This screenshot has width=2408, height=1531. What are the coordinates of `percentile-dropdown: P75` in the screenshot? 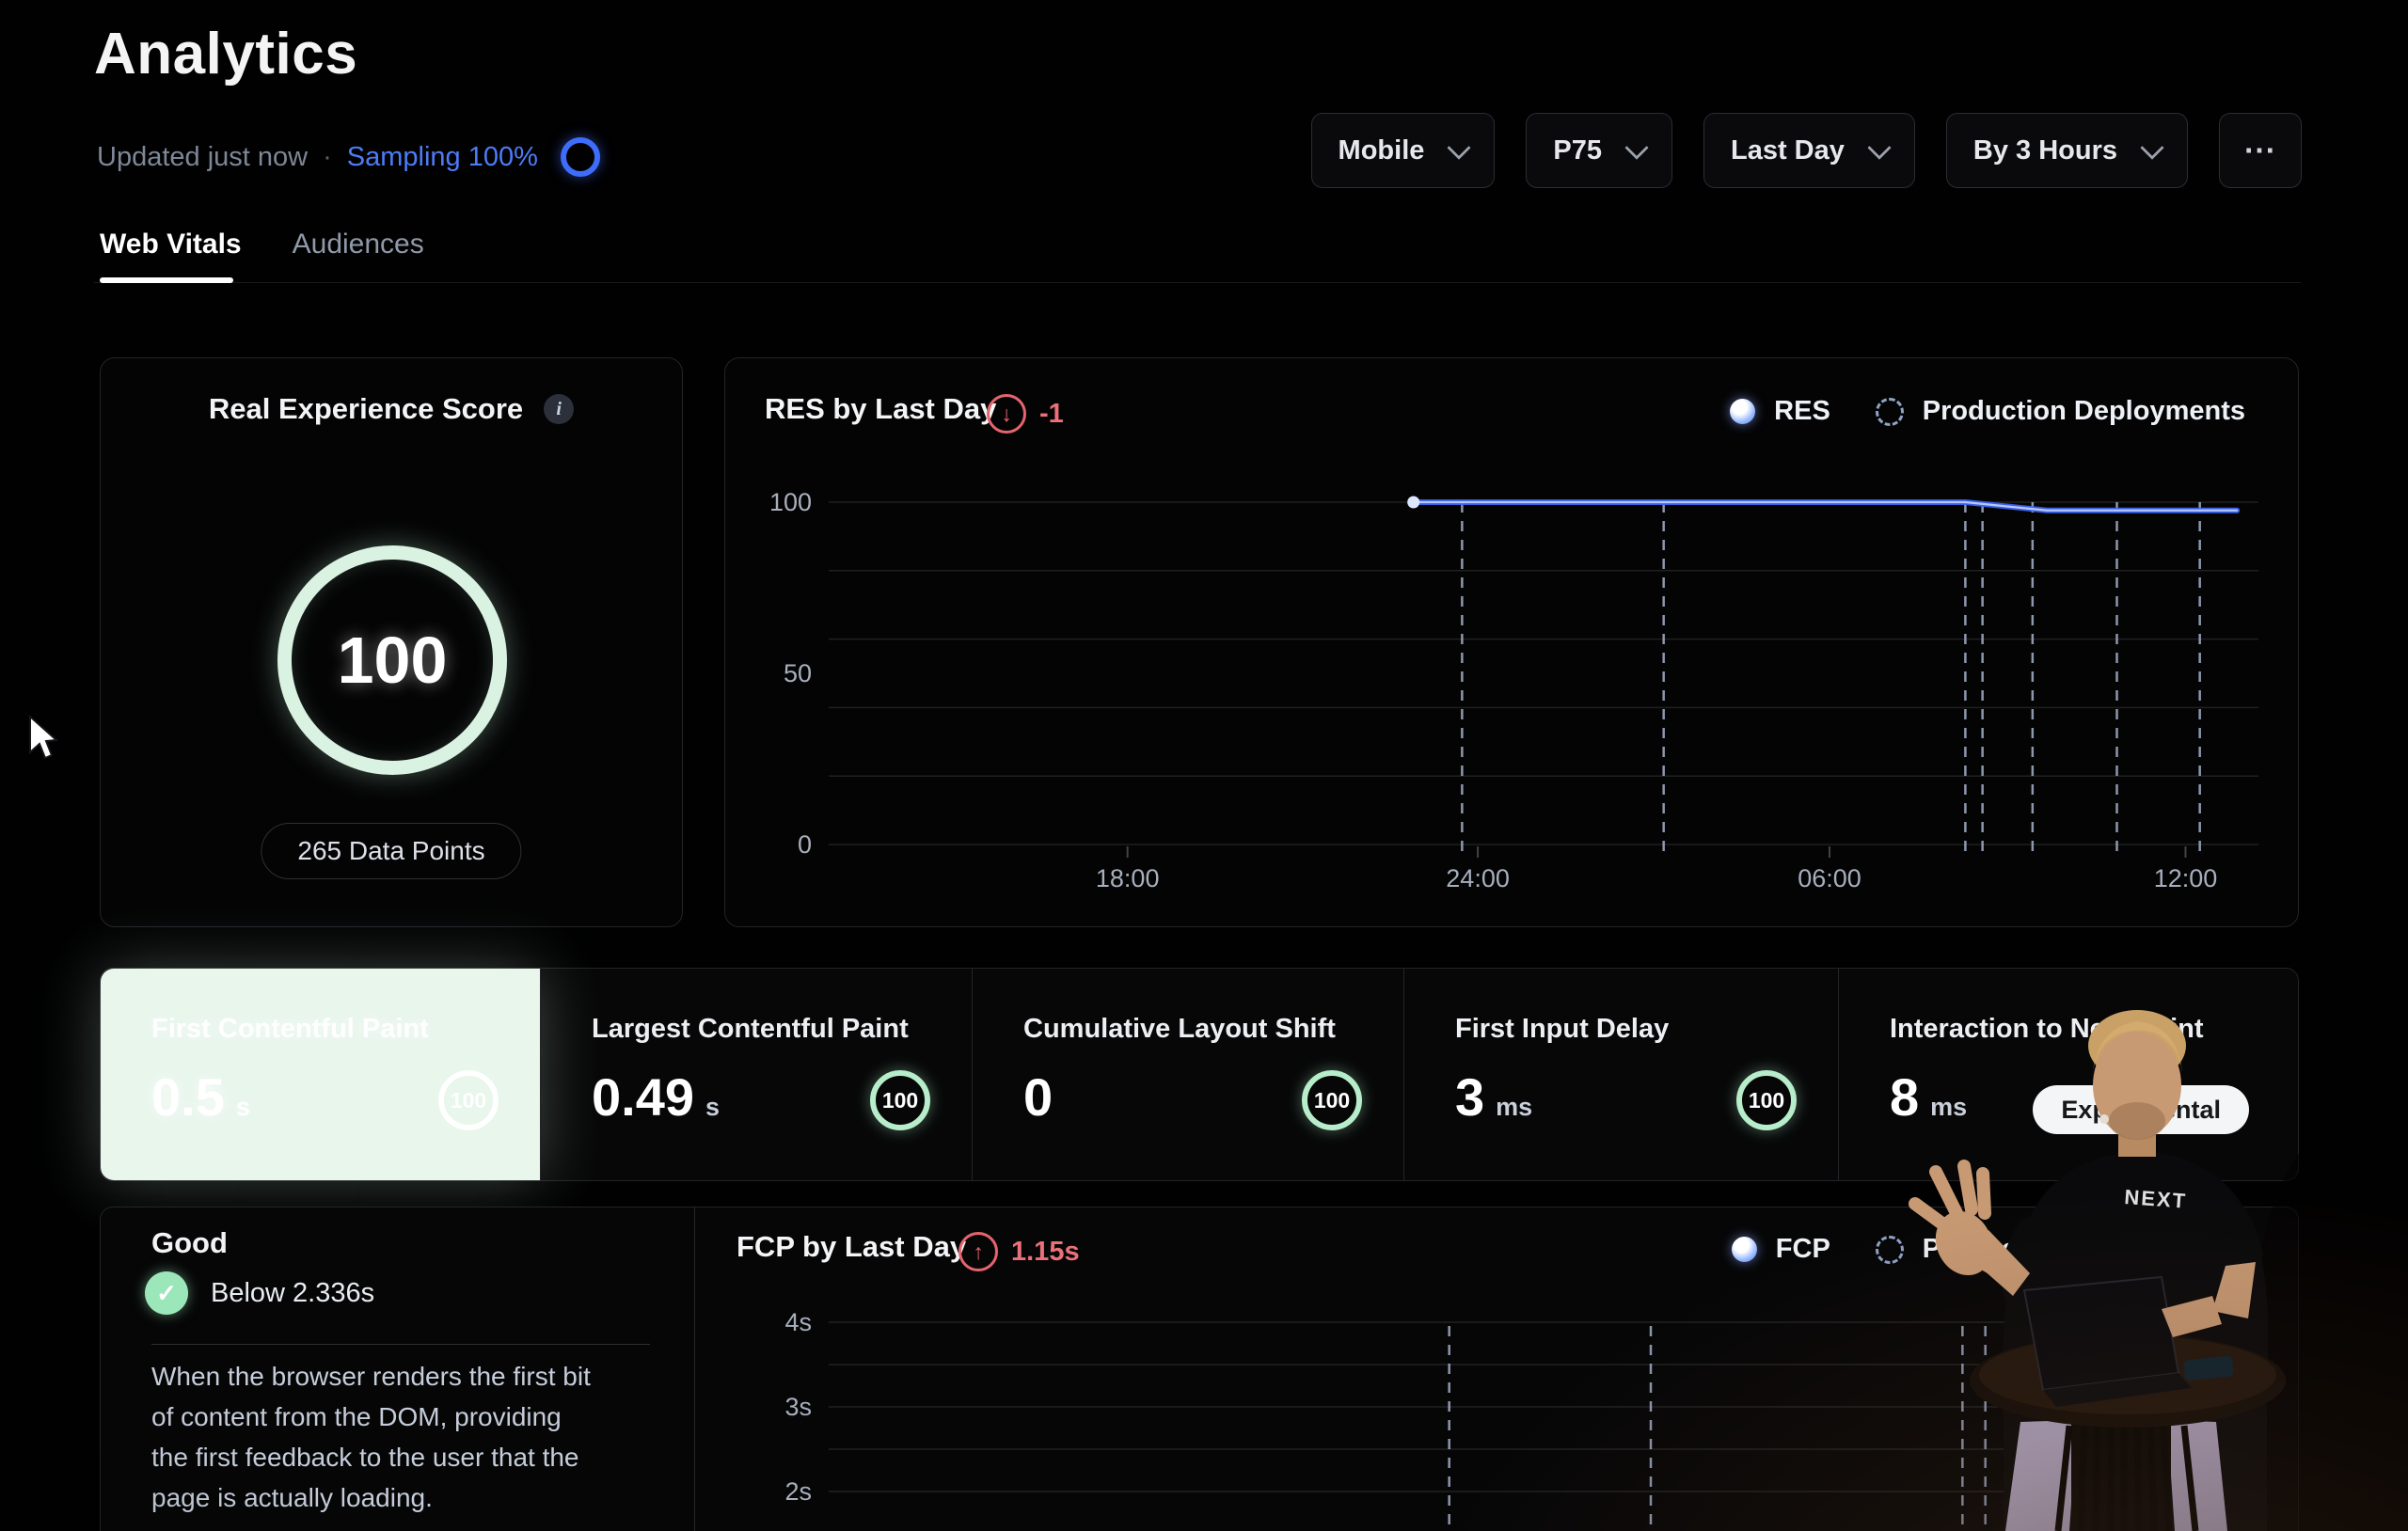 It's located at (1599, 150).